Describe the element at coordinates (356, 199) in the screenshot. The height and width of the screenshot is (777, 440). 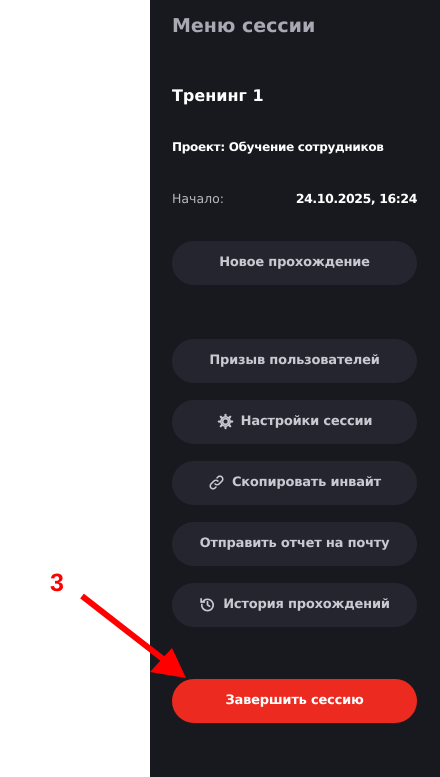
I see `start-value: 24.10.2025, 16:24` at that location.